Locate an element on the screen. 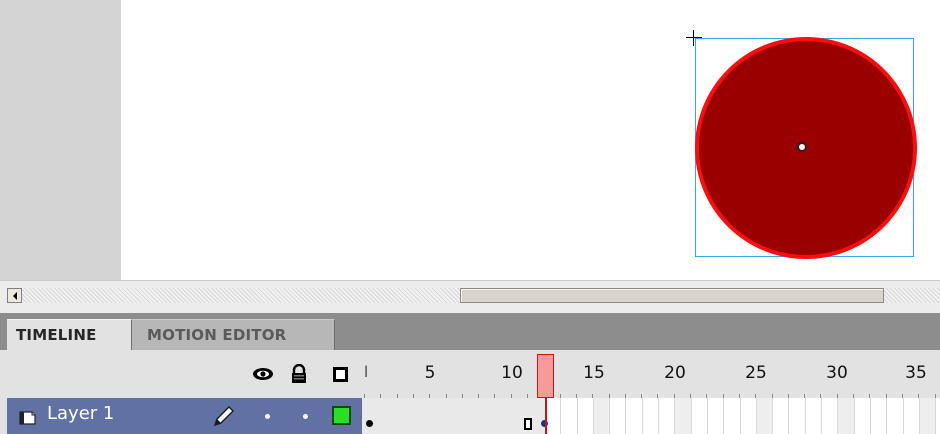  horizontal-scrollbar is located at coordinates (470, 296).